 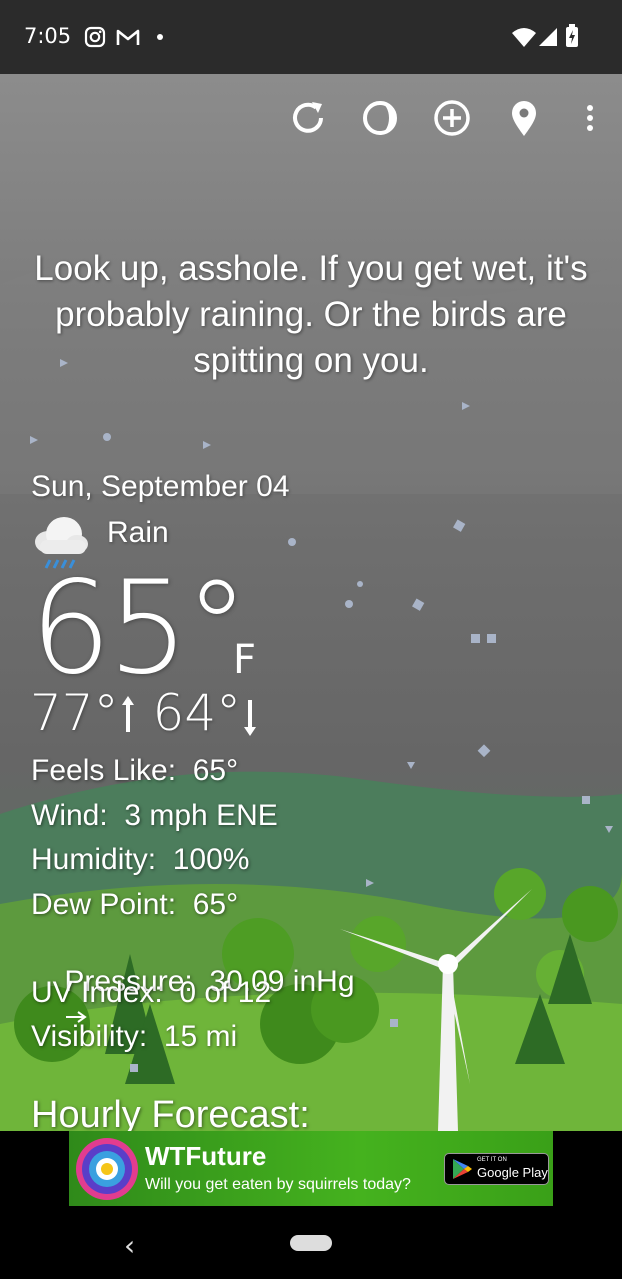 I want to click on temperature-unit: F, so click(x=245, y=660).